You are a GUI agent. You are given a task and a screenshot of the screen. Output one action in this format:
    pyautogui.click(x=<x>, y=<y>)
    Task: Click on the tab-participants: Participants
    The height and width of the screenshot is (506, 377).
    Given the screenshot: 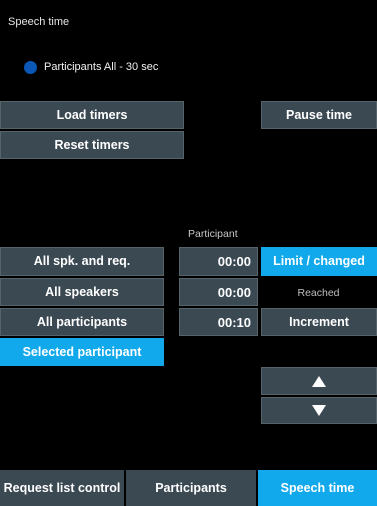 What is the action you would take?
    pyautogui.click(x=191, y=488)
    